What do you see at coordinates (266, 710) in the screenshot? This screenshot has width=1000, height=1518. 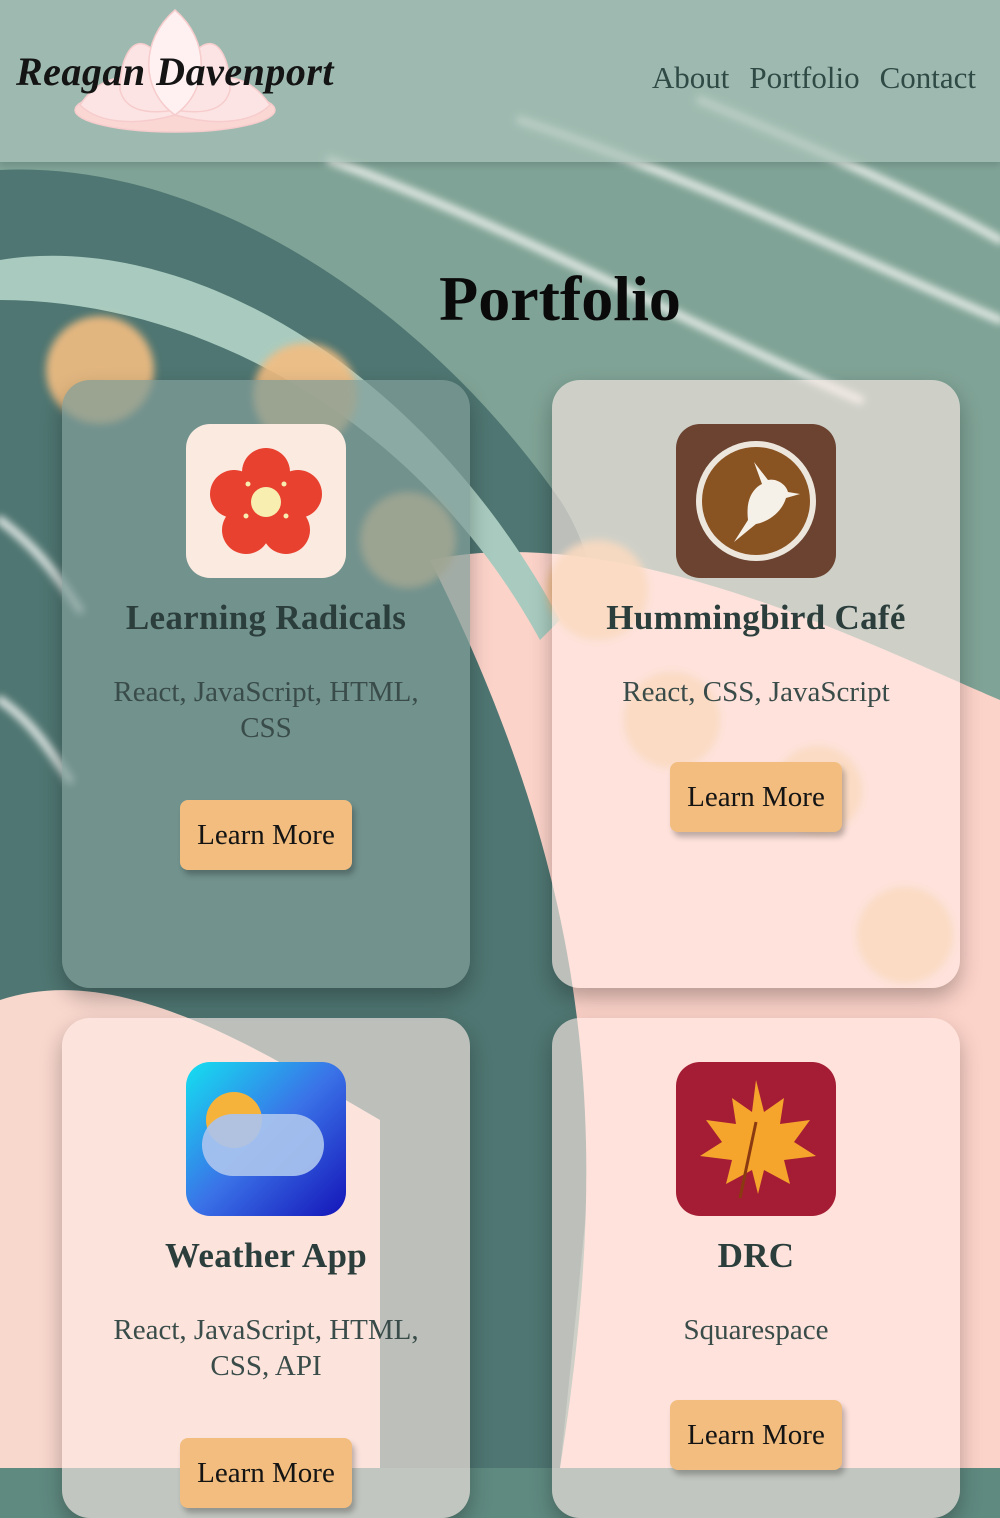 I see `project-tech: React, JavaScript, HTML, CSS` at bounding box center [266, 710].